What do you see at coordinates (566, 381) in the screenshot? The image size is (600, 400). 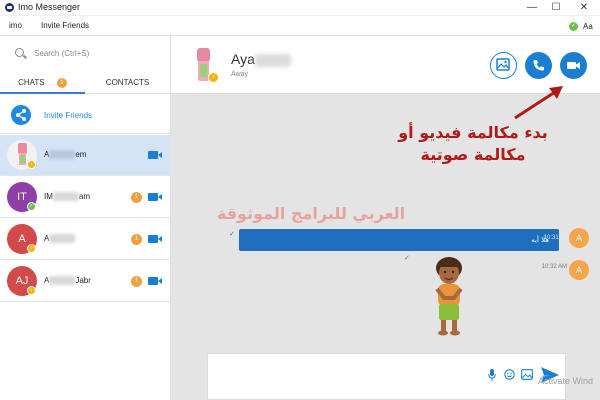 I see `activate-windows-overlay: Activate Wind` at bounding box center [566, 381].